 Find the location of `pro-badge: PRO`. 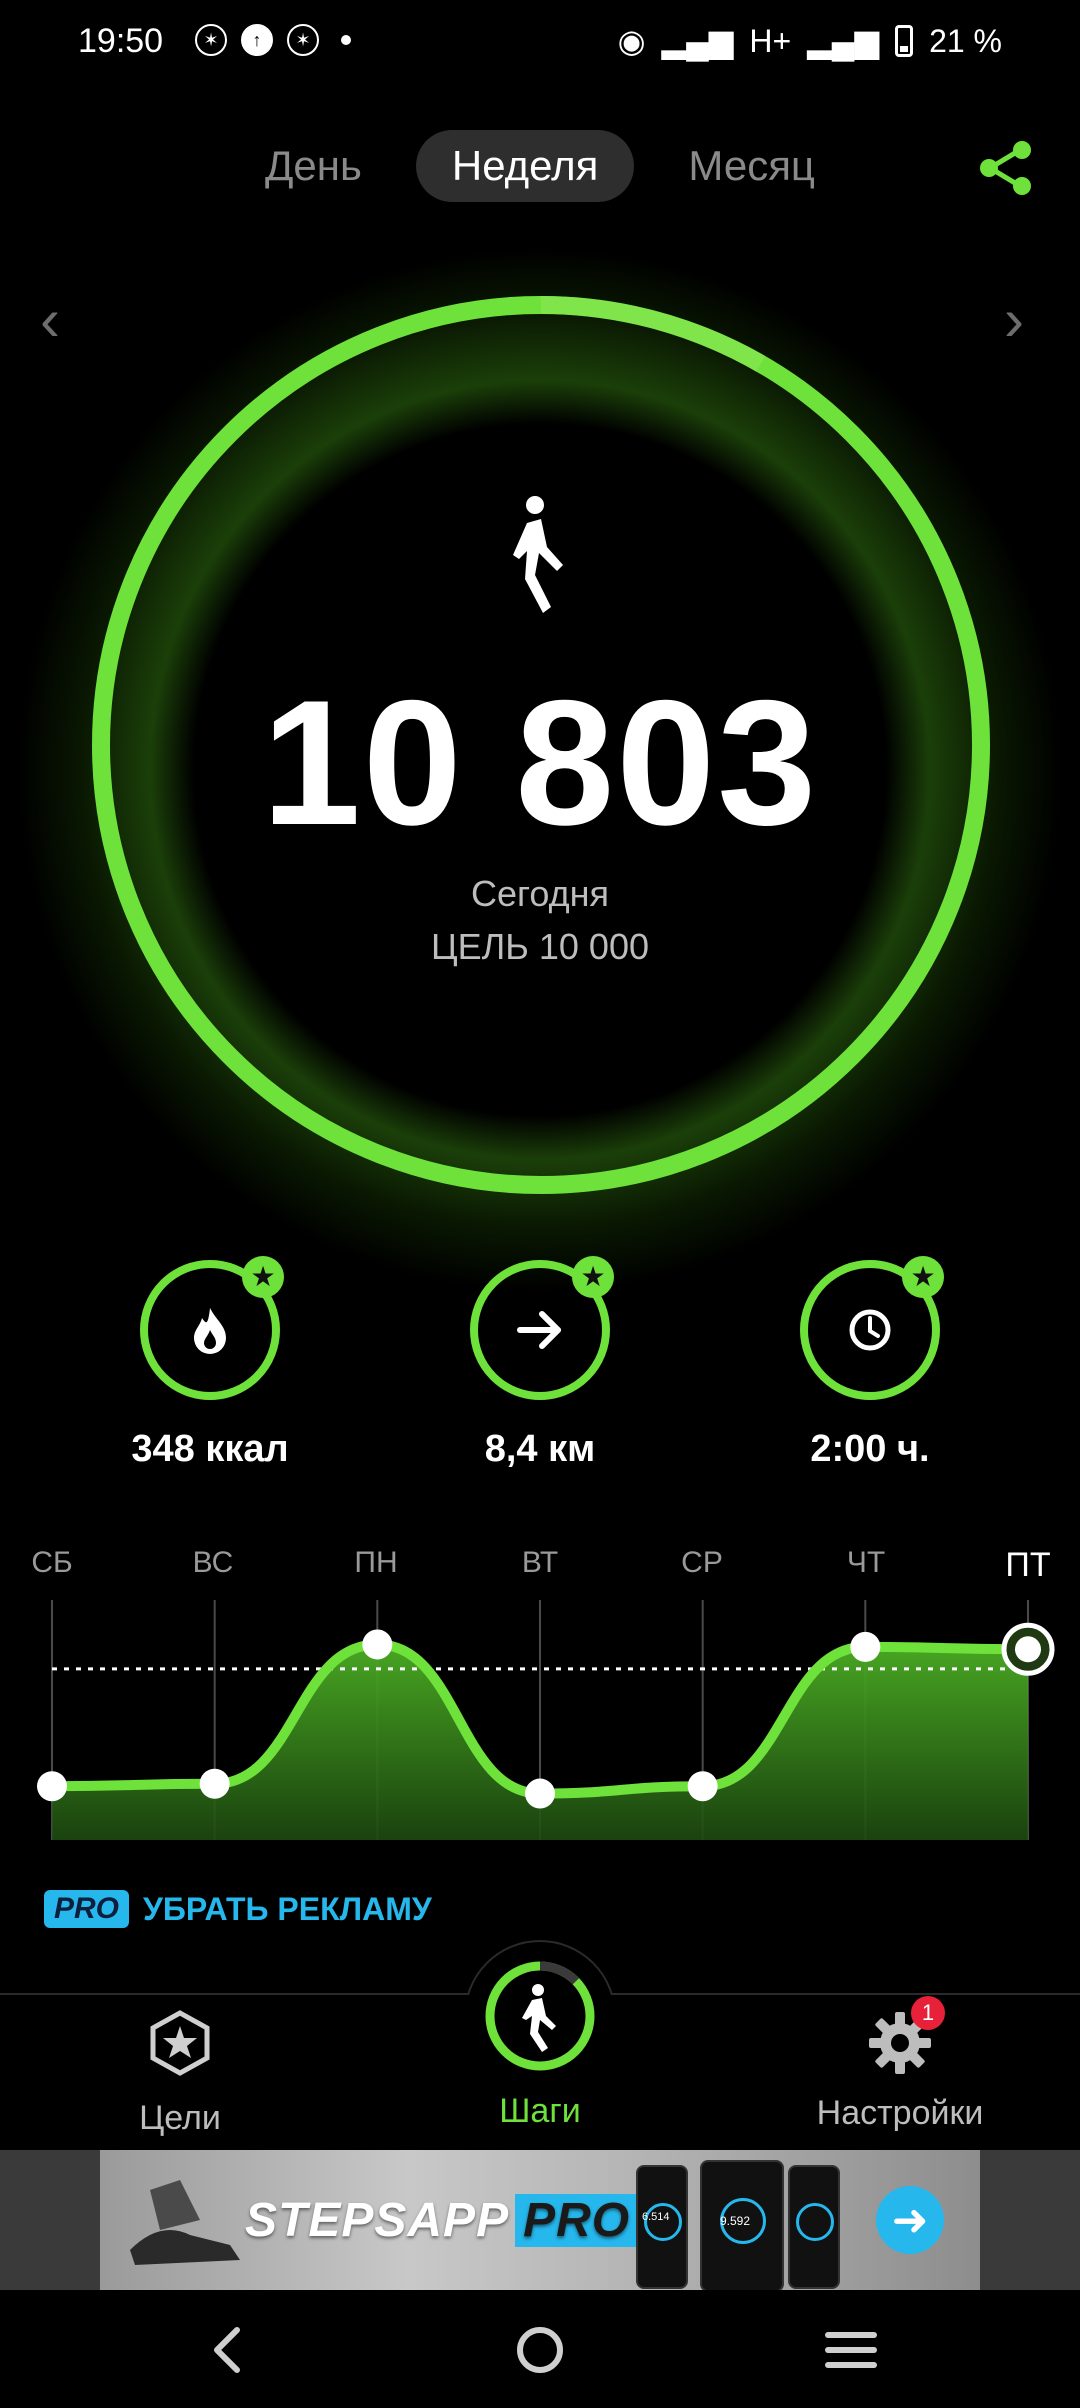

pro-badge: PRO is located at coordinates (87, 1909).